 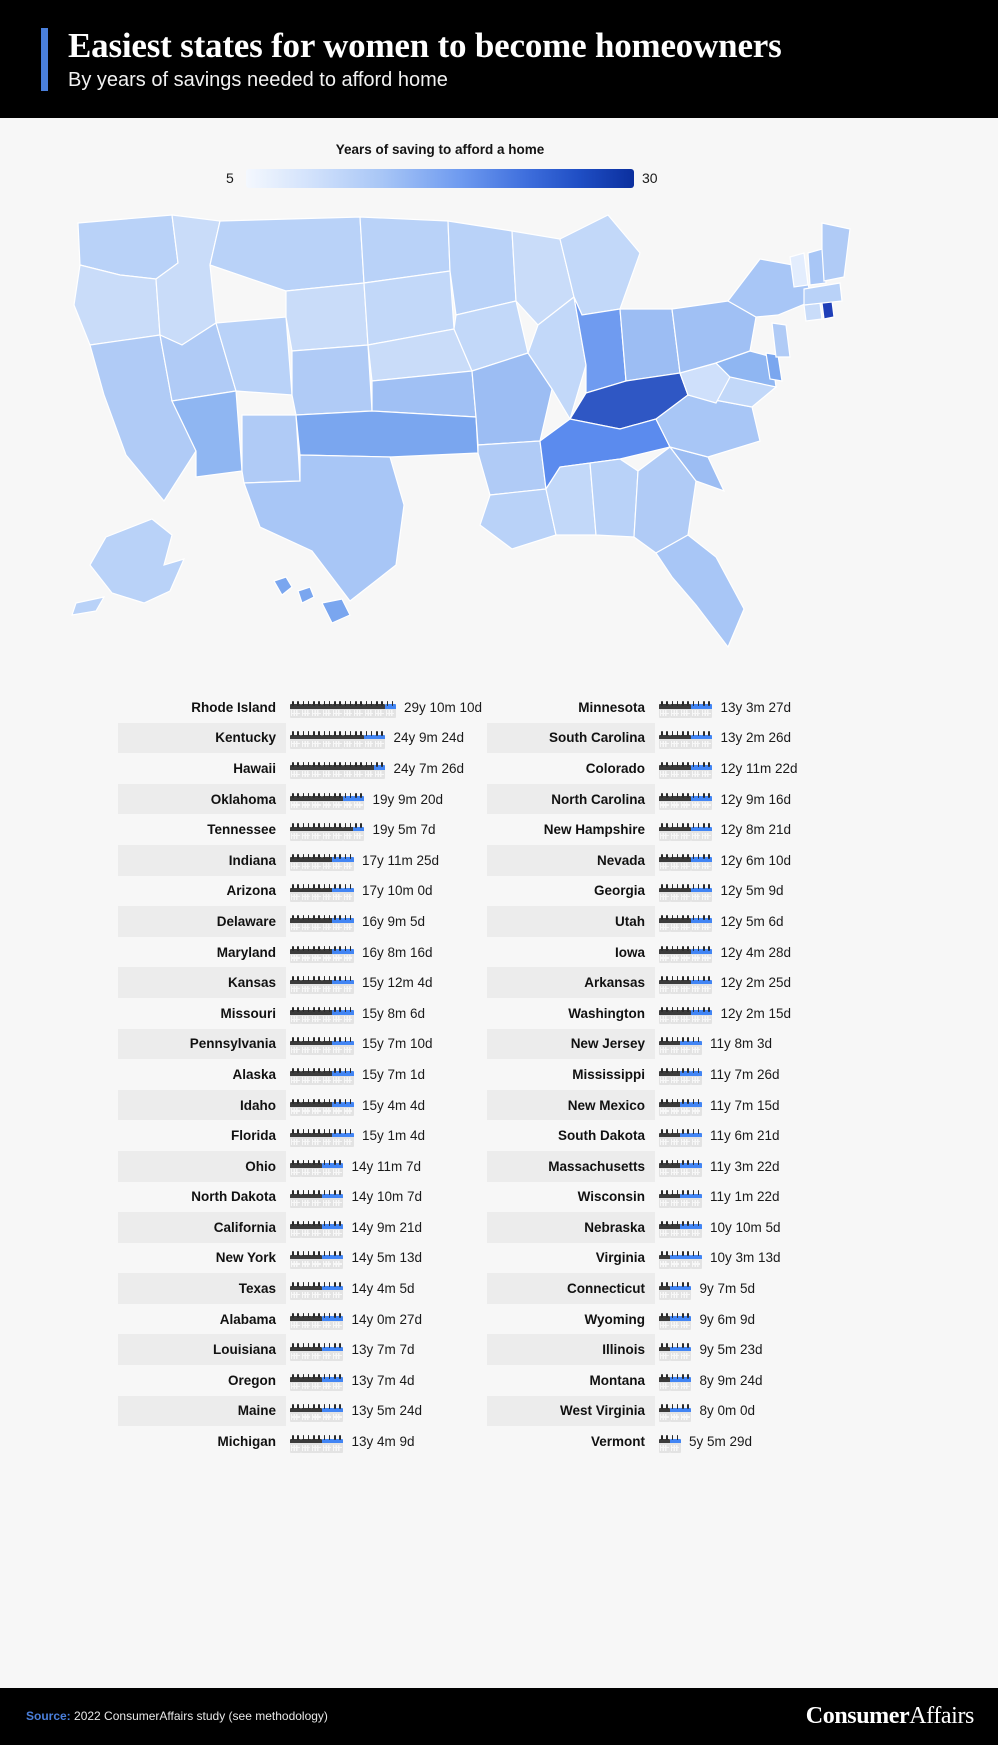 What do you see at coordinates (429, 738) in the screenshot?
I see `years-value: 24y 9m 24d` at bounding box center [429, 738].